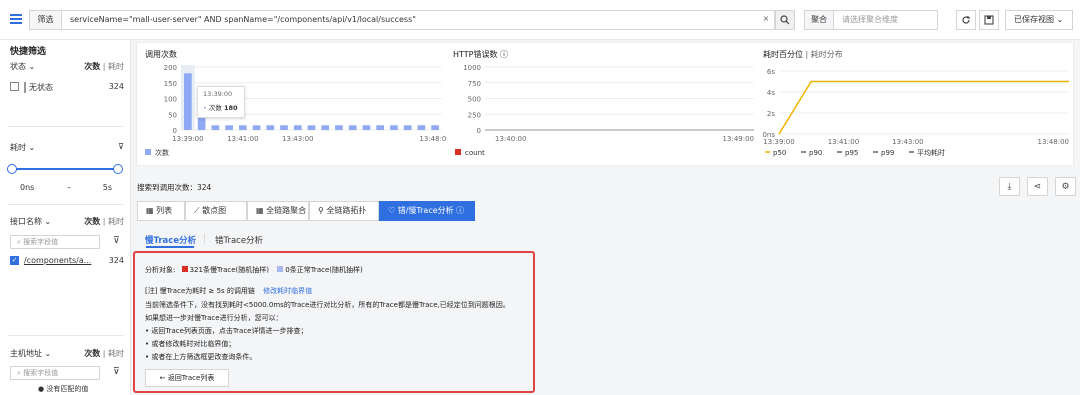 The height and width of the screenshot is (395, 1080). Describe the element at coordinates (67, 354) in the screenshot. I see `host-filter-header: 主机地址 ⌄ 次数 | 耗时` at that location.